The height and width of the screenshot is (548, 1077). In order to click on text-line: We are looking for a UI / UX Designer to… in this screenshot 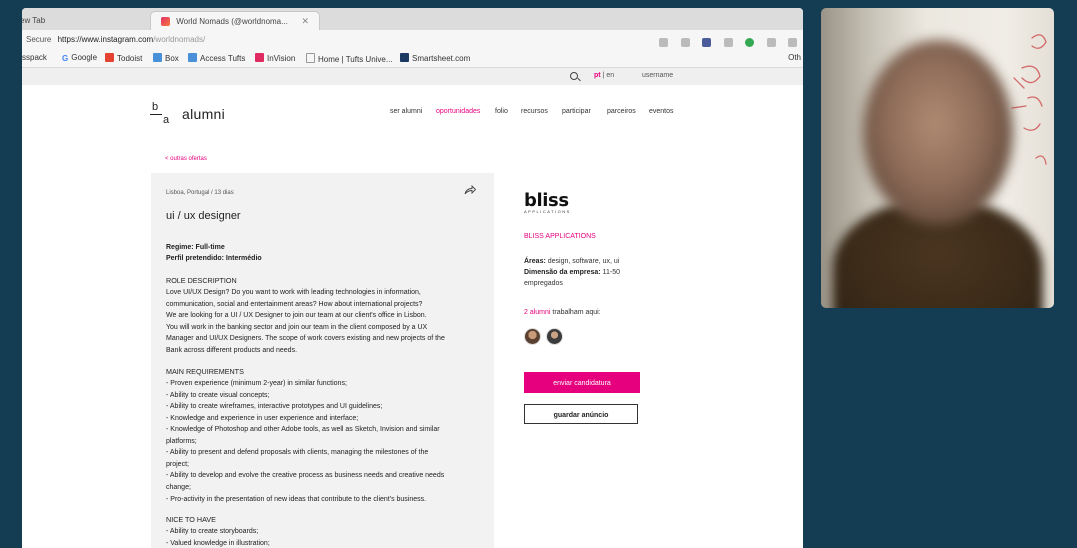, I will do `click(296, 316)`.